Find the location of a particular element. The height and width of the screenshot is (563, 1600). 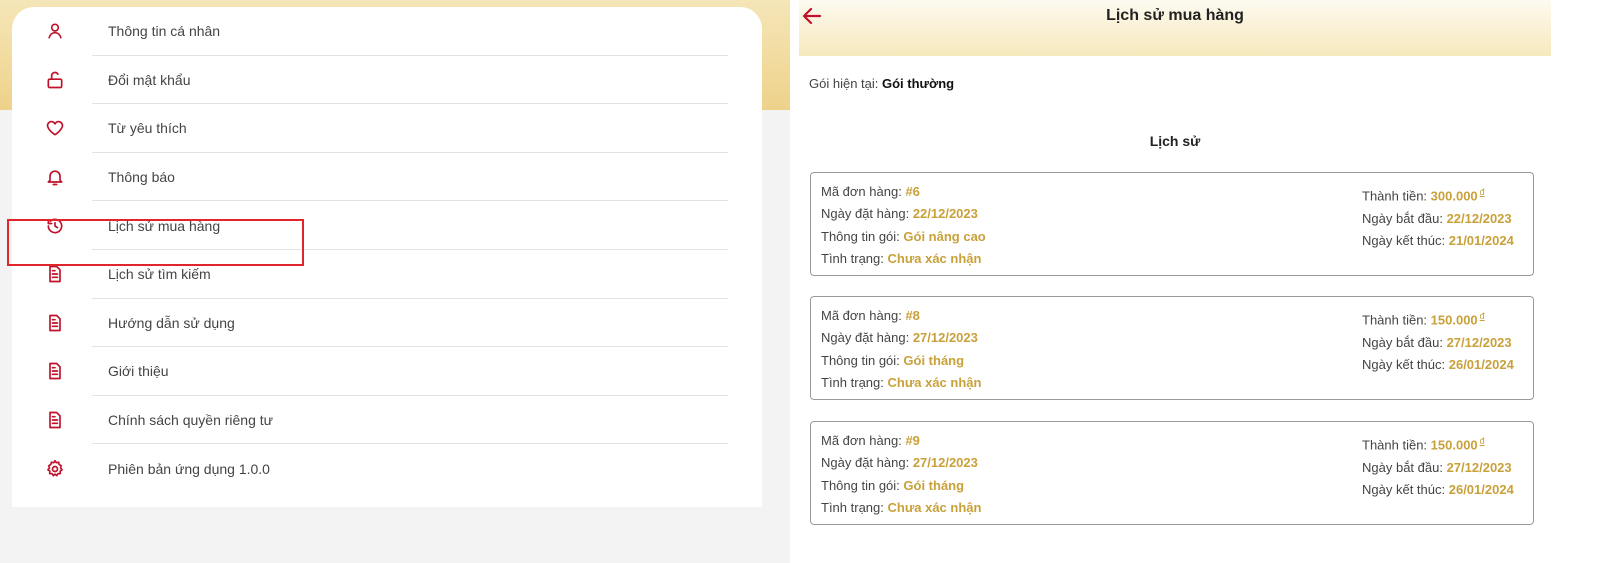

end-date-row: Ngày kết thúc: 21/01/2024 is located at coordinates (1438, 241).